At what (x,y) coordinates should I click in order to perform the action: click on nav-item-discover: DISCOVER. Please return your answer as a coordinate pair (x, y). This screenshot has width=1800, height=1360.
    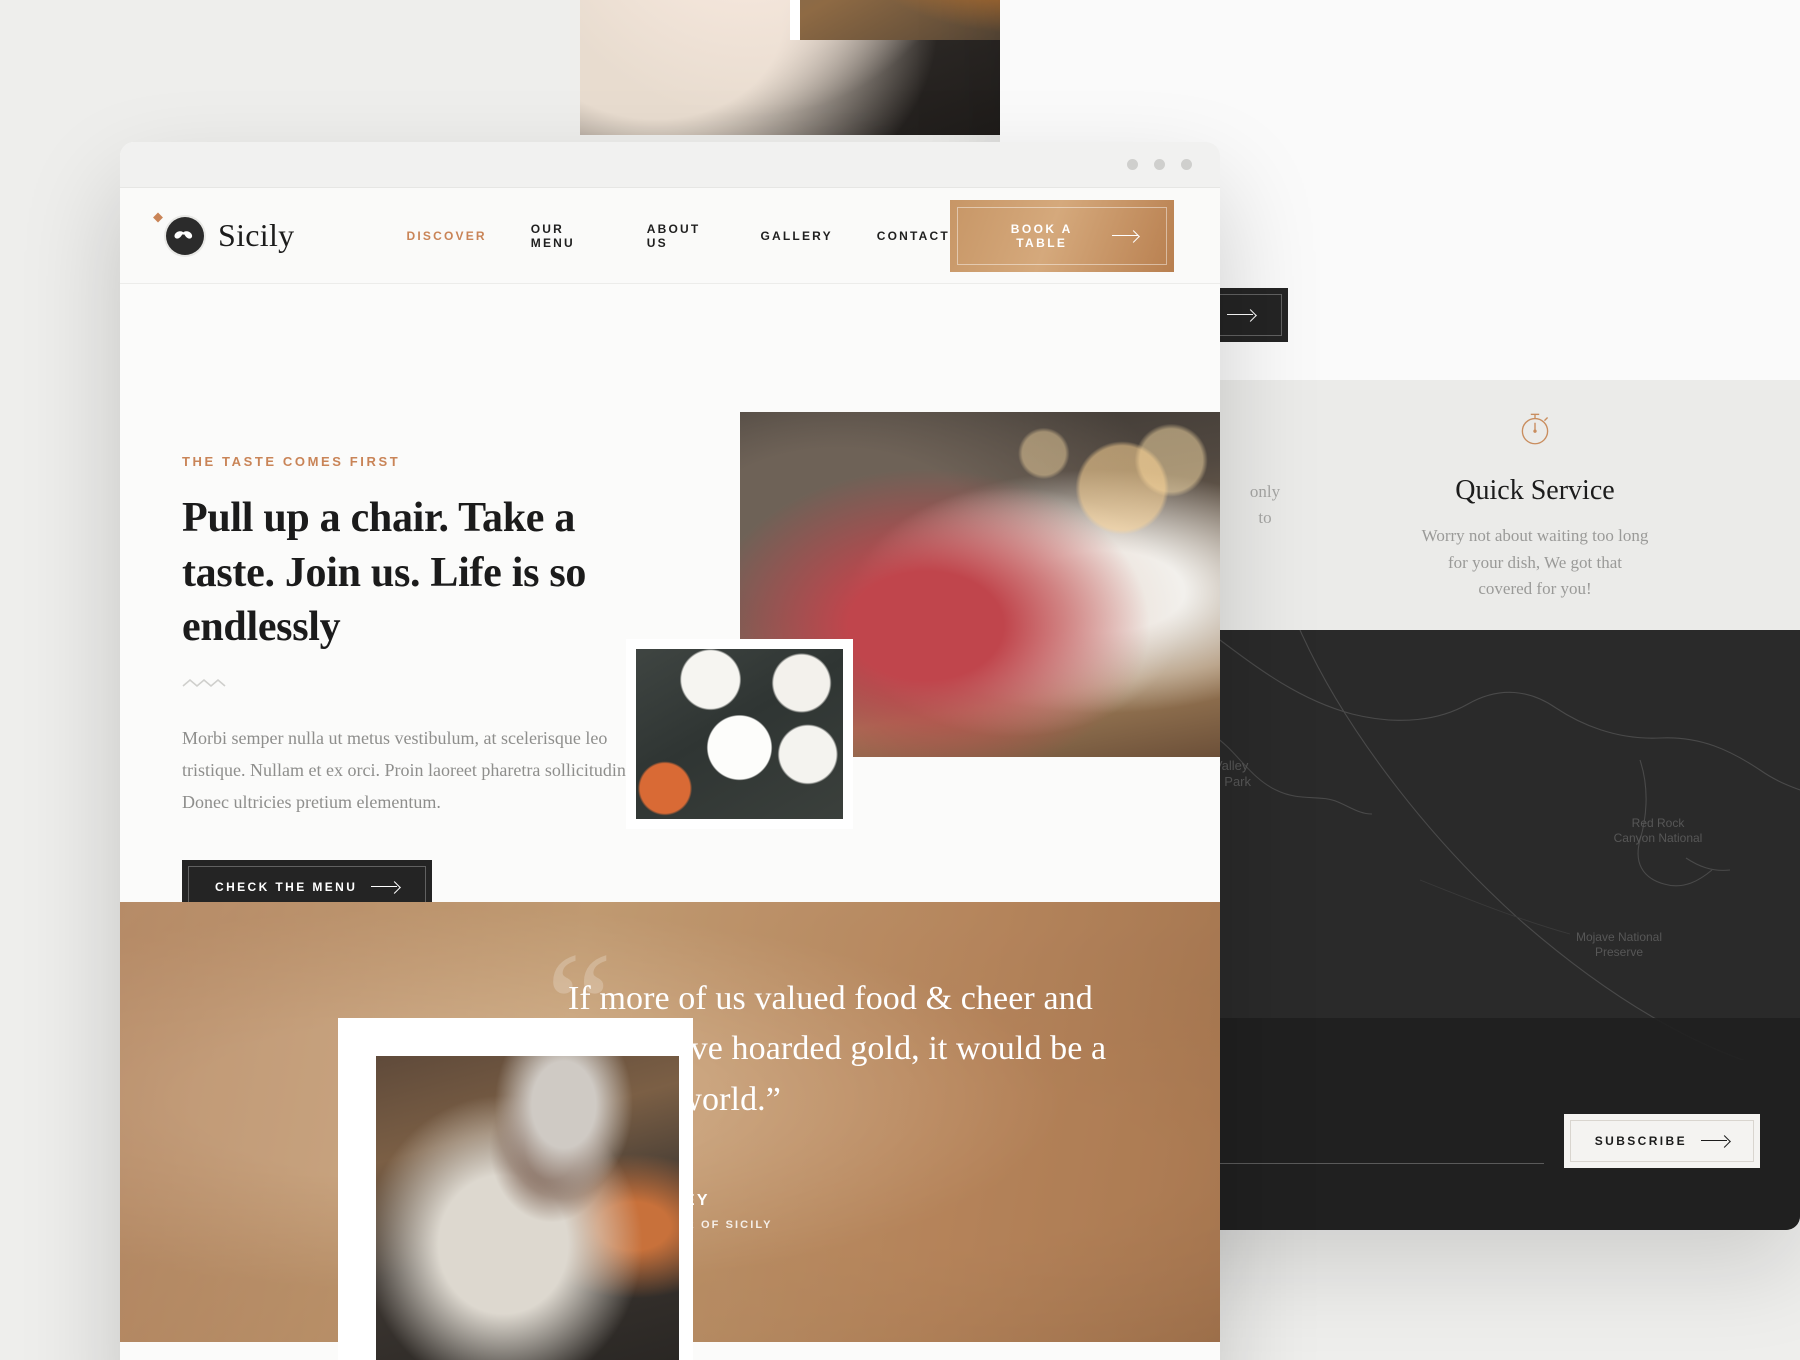
    Looking at the image, I should click on (446, 236).